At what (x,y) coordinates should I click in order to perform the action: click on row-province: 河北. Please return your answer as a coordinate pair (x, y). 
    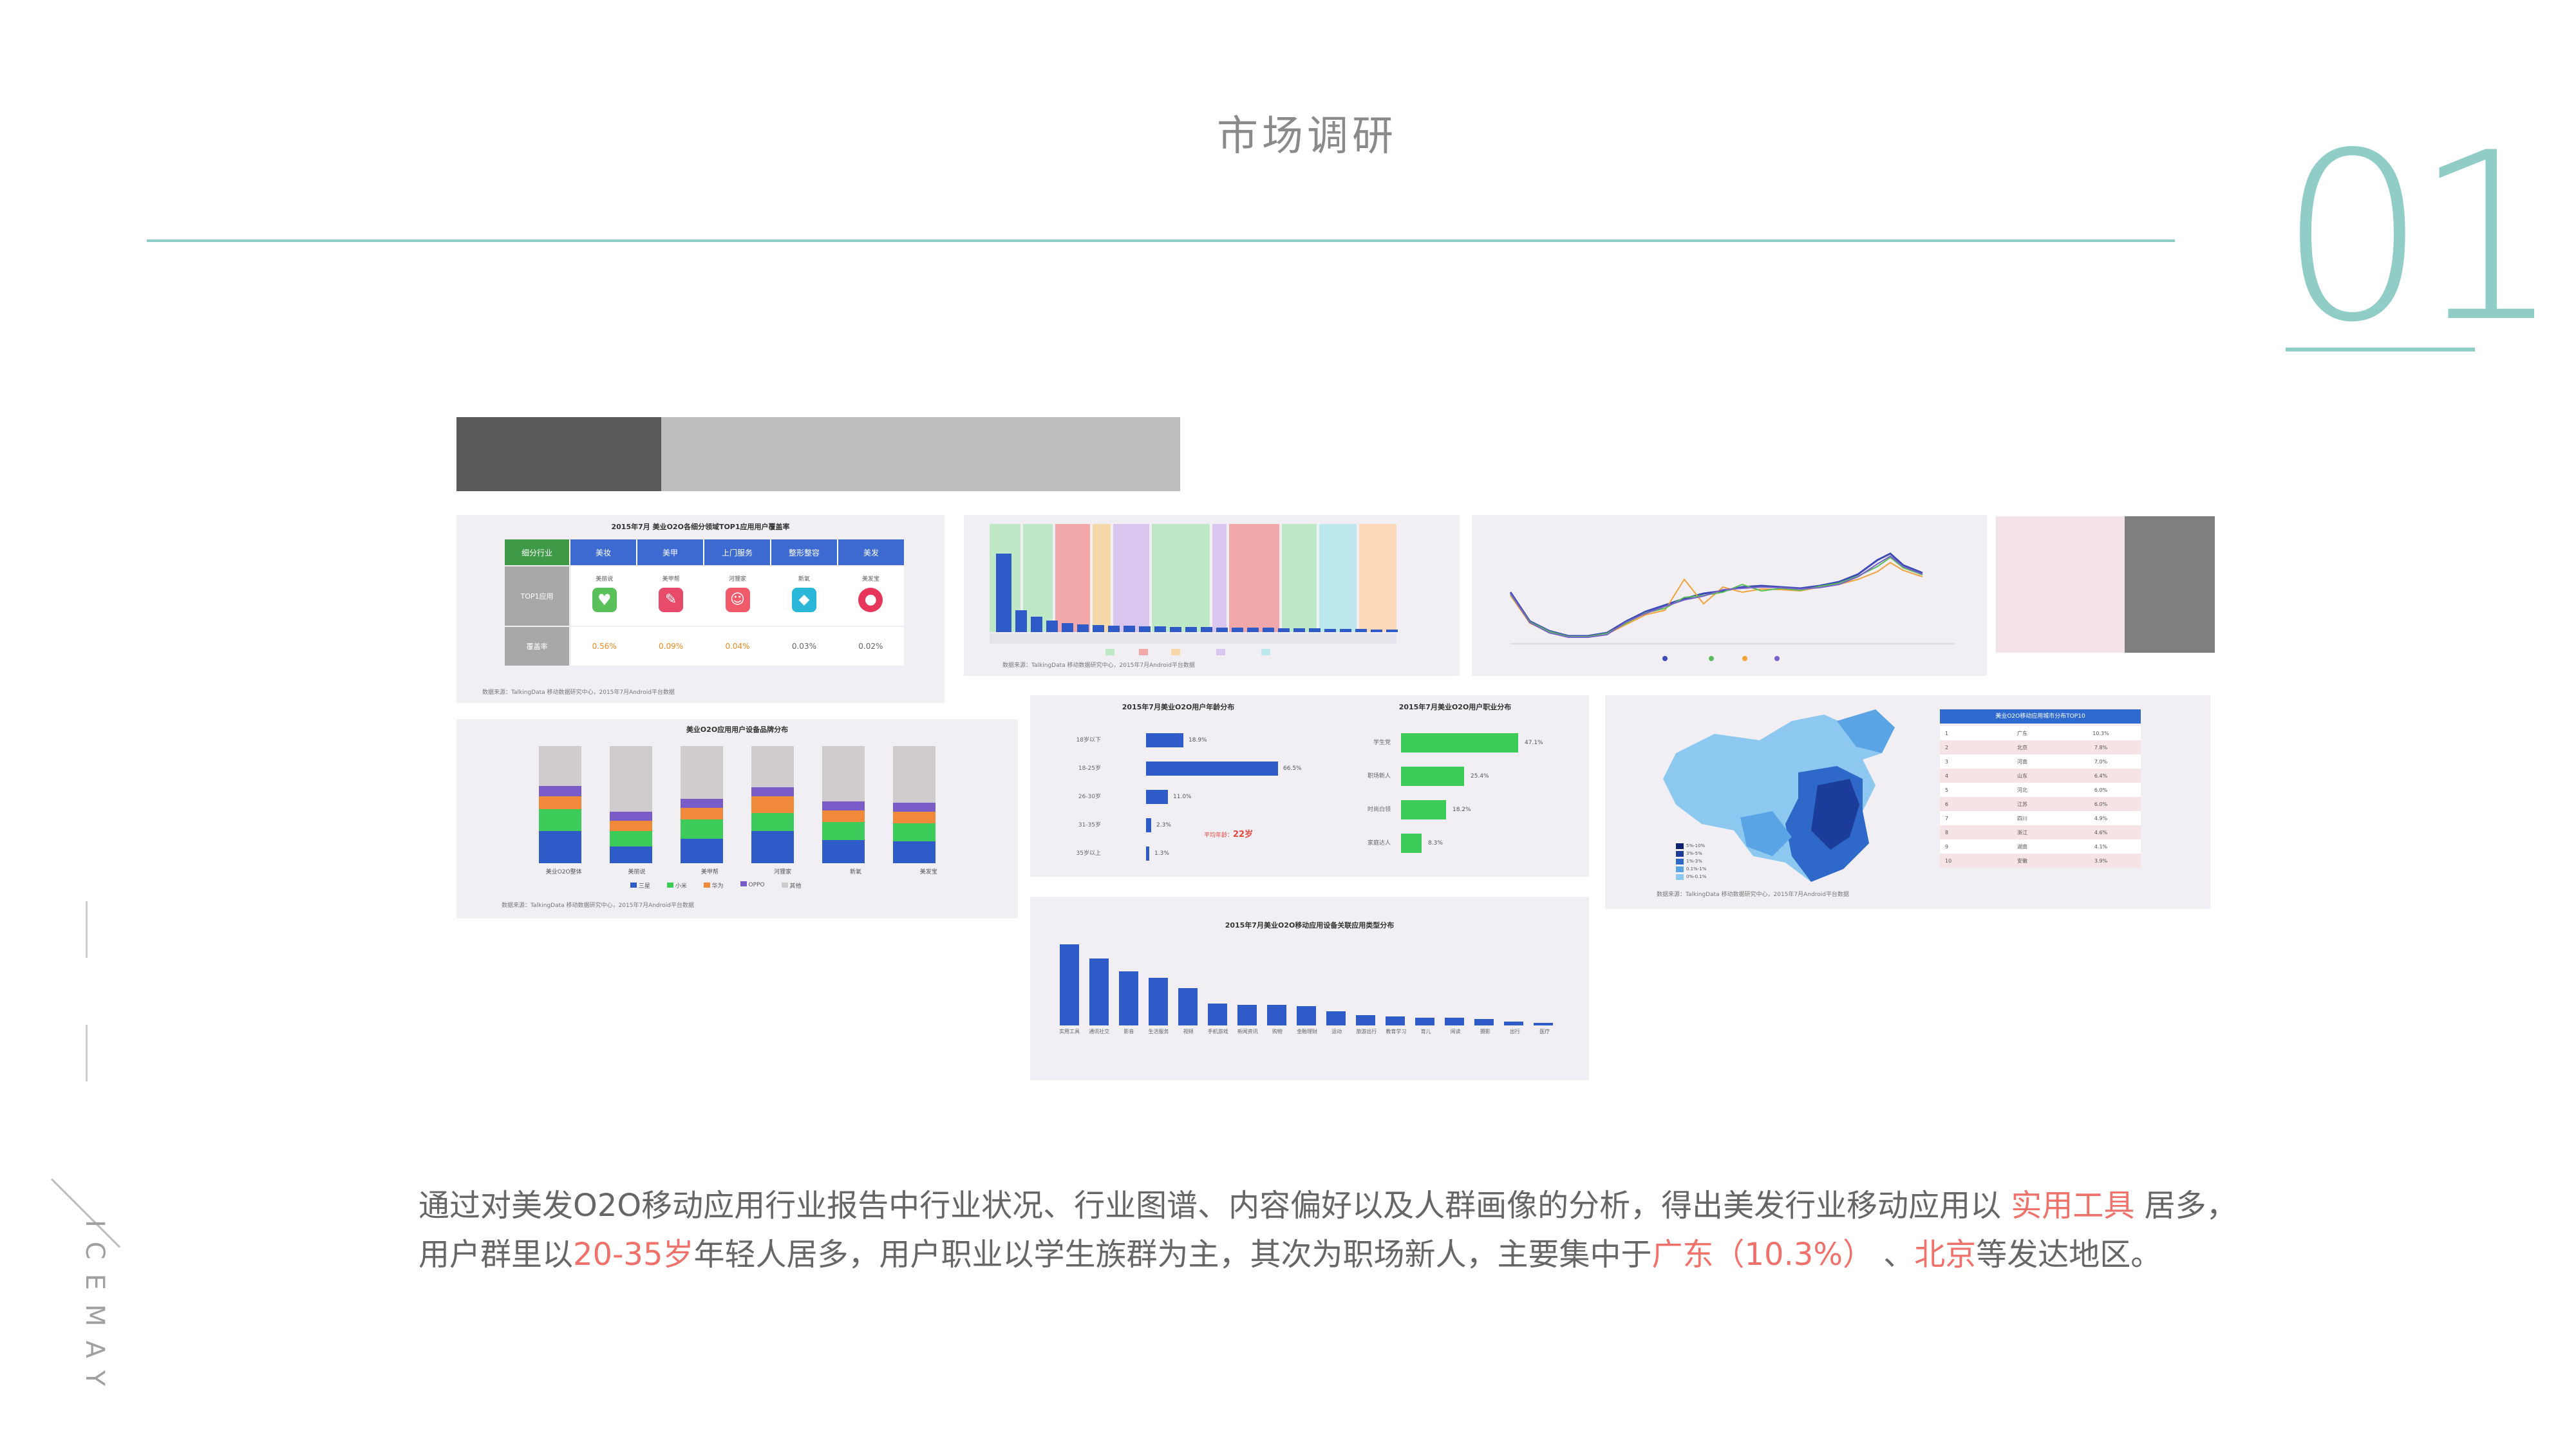
    Looking at the image, I should click on (2022, 790).